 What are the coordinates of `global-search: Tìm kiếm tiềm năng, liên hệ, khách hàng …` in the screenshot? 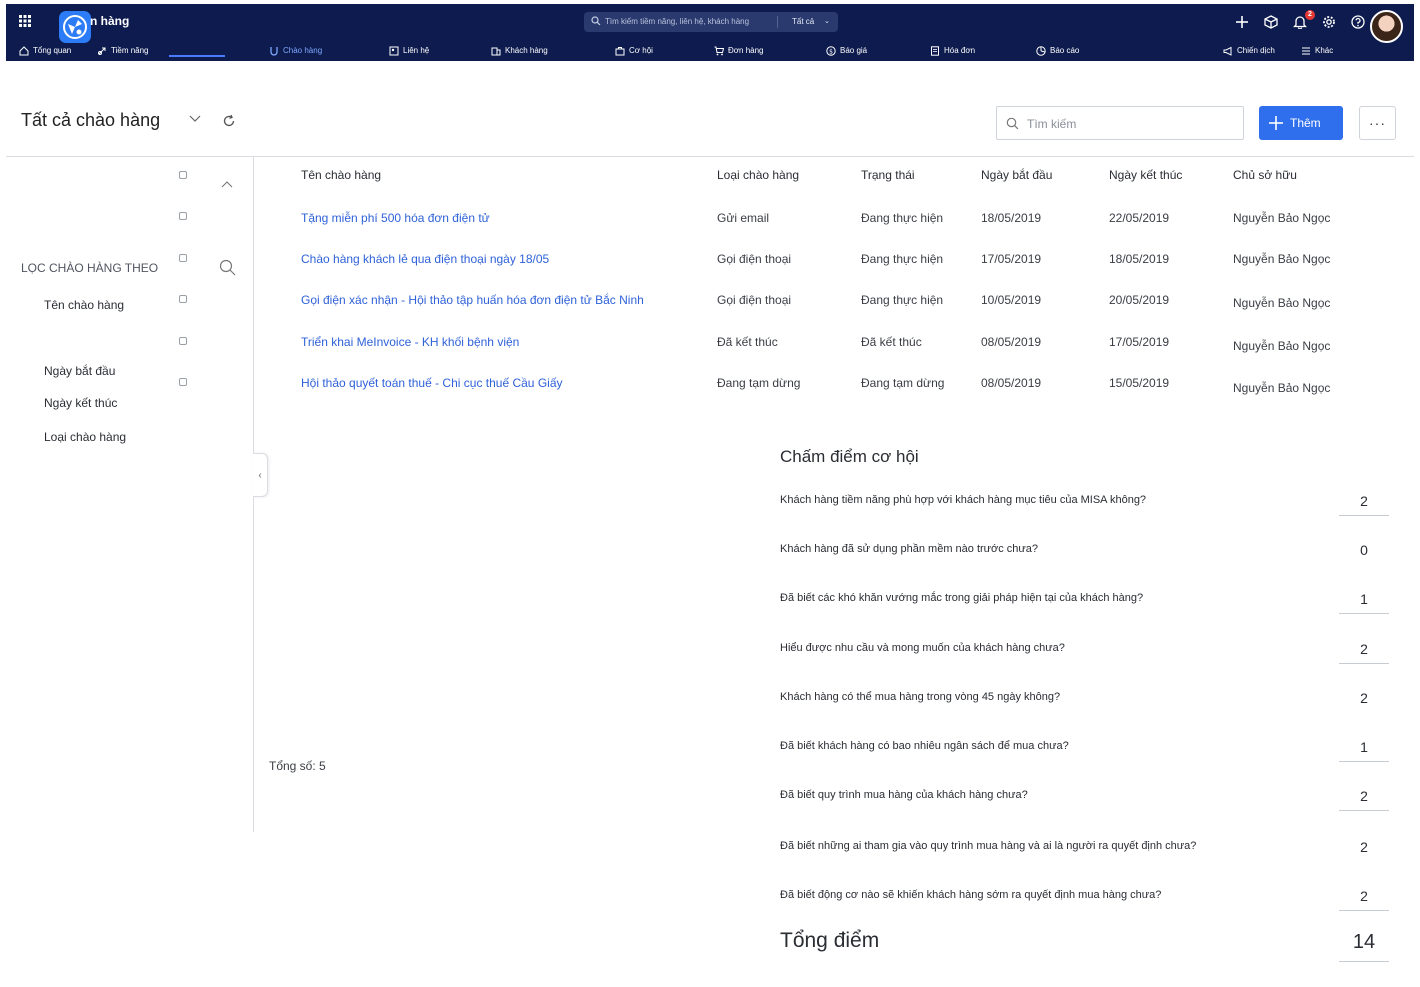 It's located at (711, 22).